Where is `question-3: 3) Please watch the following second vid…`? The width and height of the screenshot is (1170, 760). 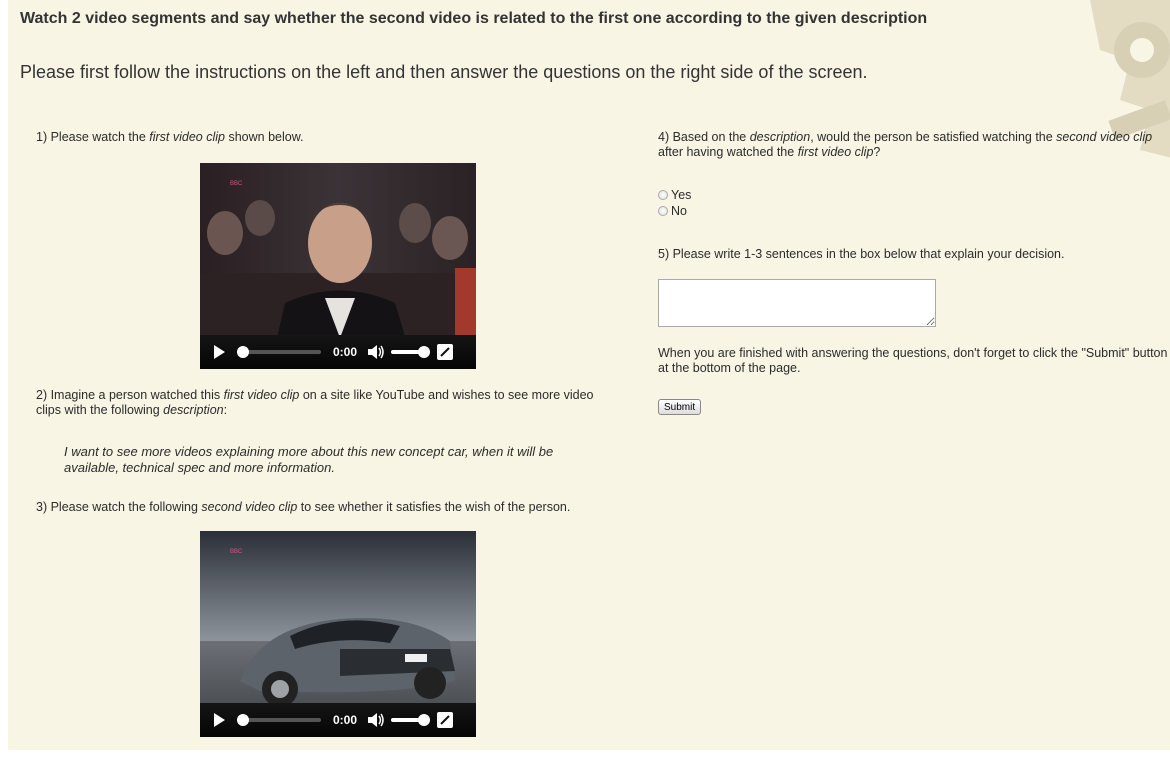 question-3: 3) Please watch the following second vid… is located at coordinates (303, 507).